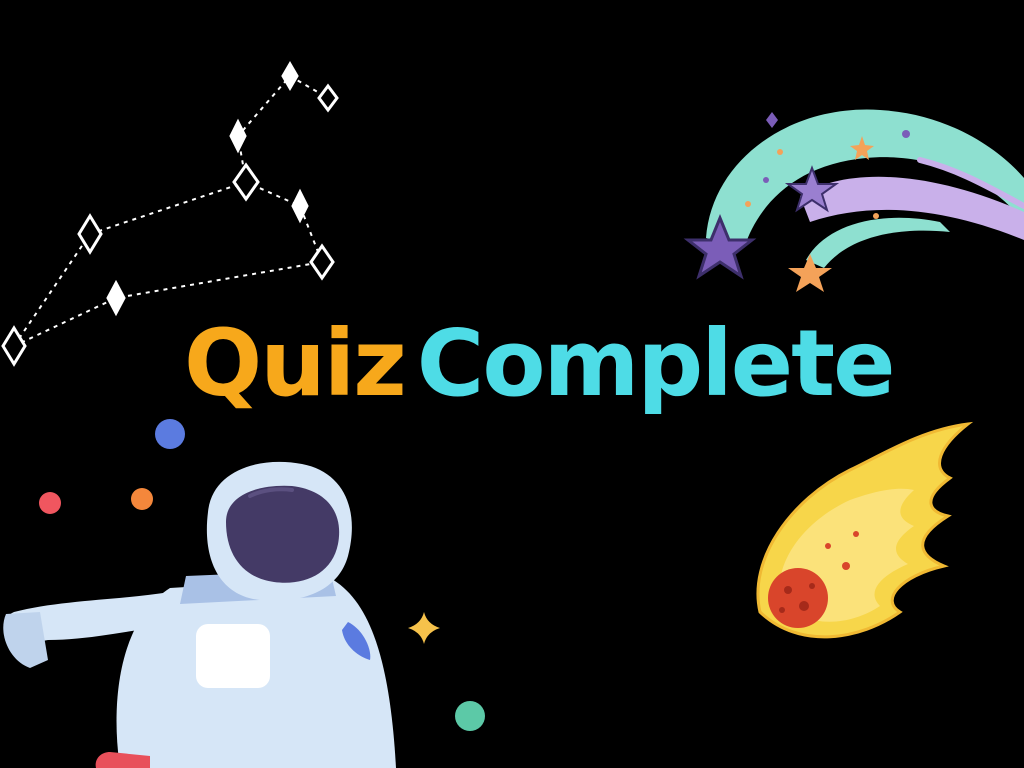 The width and height of the screenshot is (1024, 768). I want to click on title-word-complete: Complete, so click(656, 363).